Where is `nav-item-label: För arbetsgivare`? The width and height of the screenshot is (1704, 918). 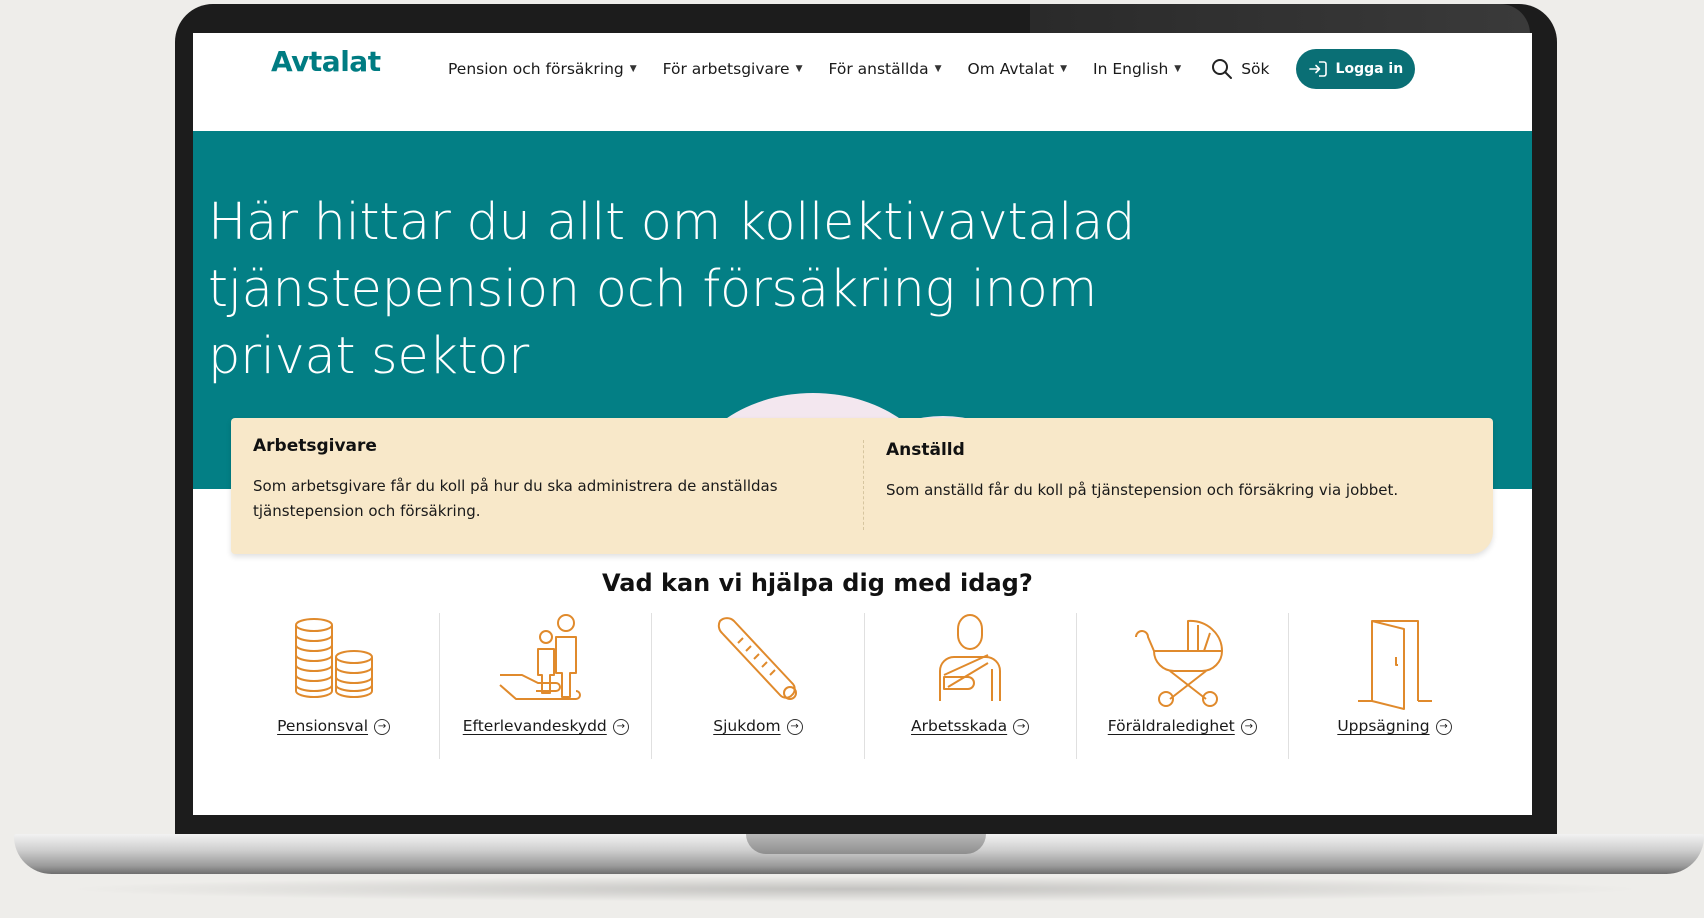 nav-item-label: För arbetsgivare is located at coordinates (726, 69).